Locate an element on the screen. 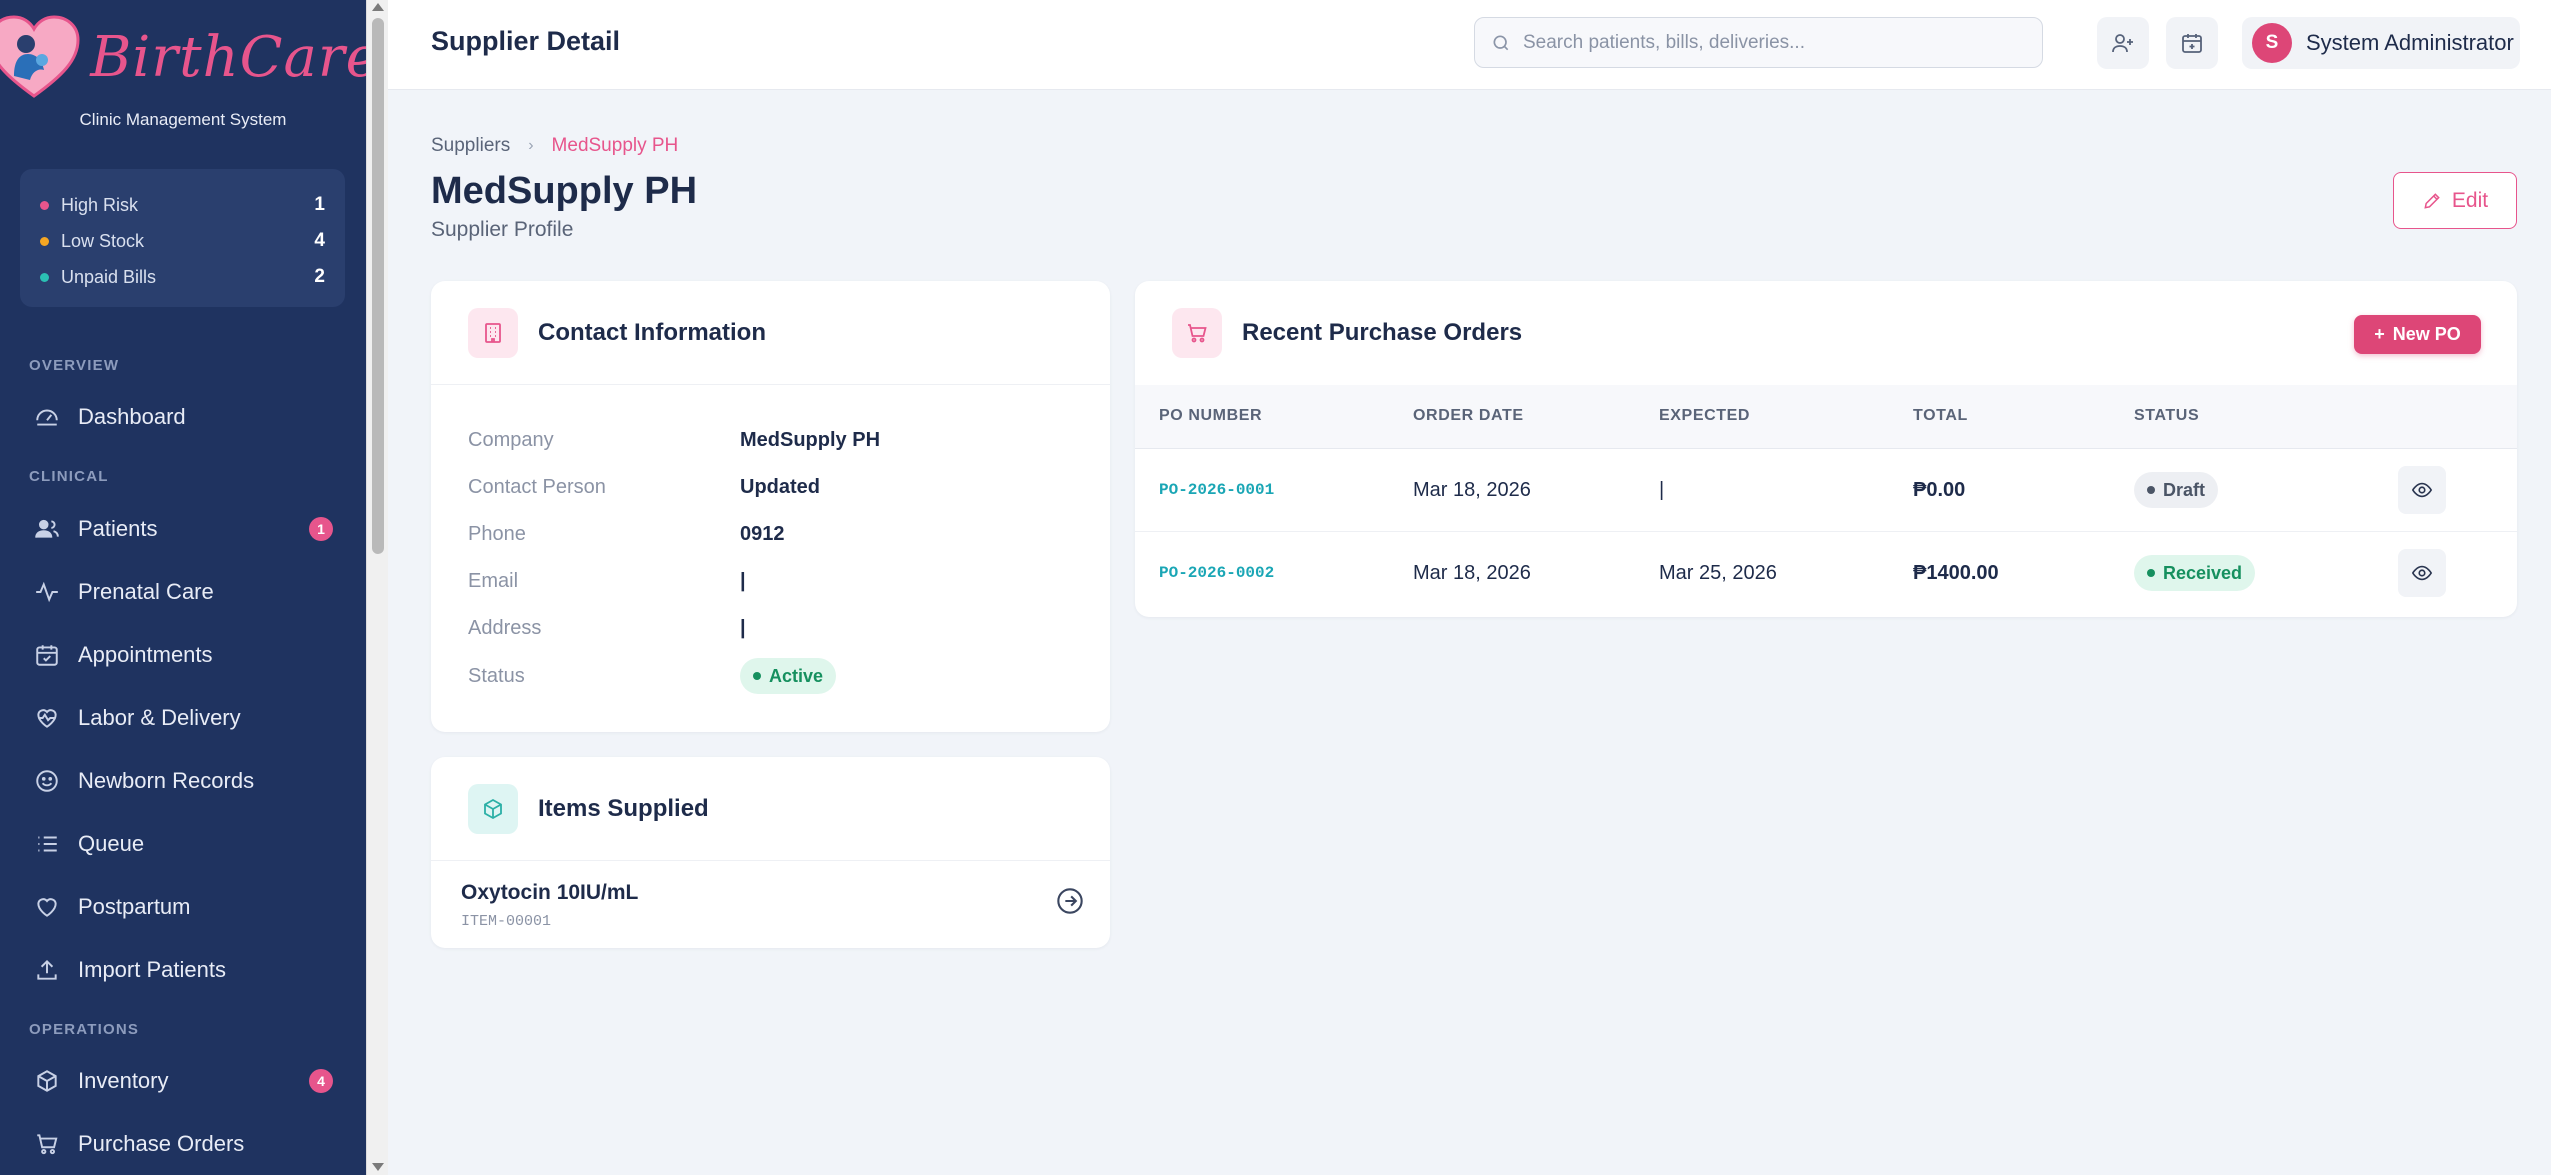 Image resolution: width=2551 pixels, height=1175 pixels. box-icon is located at coordinates (47, 1081).